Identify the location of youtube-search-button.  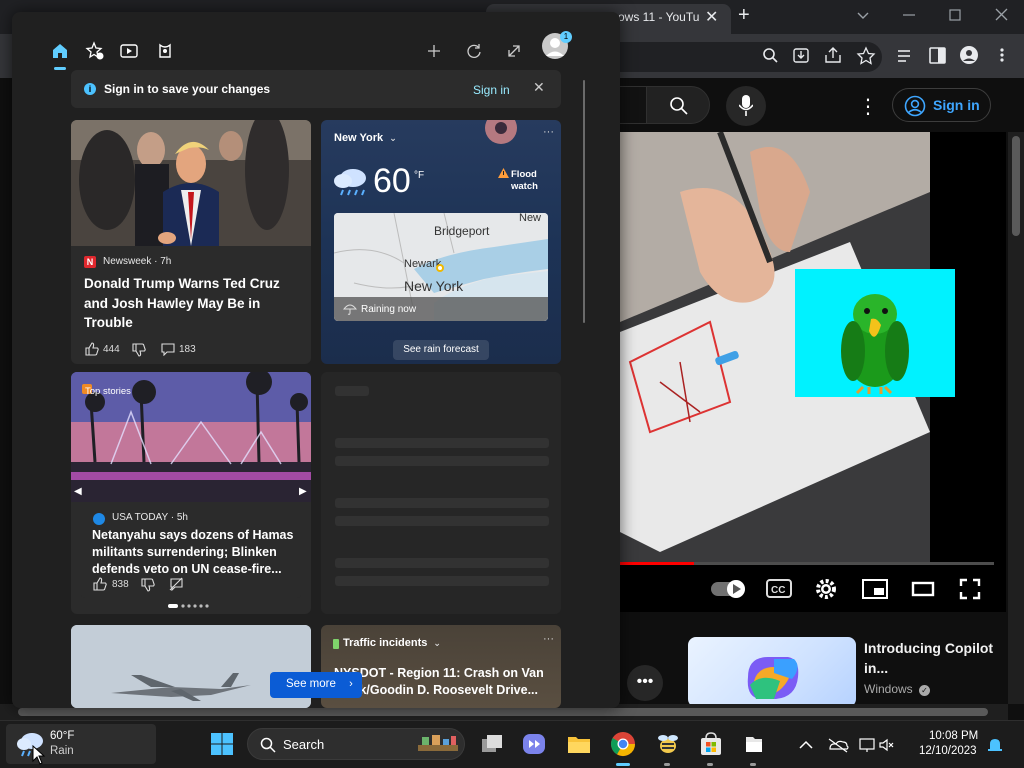
(678, 105).